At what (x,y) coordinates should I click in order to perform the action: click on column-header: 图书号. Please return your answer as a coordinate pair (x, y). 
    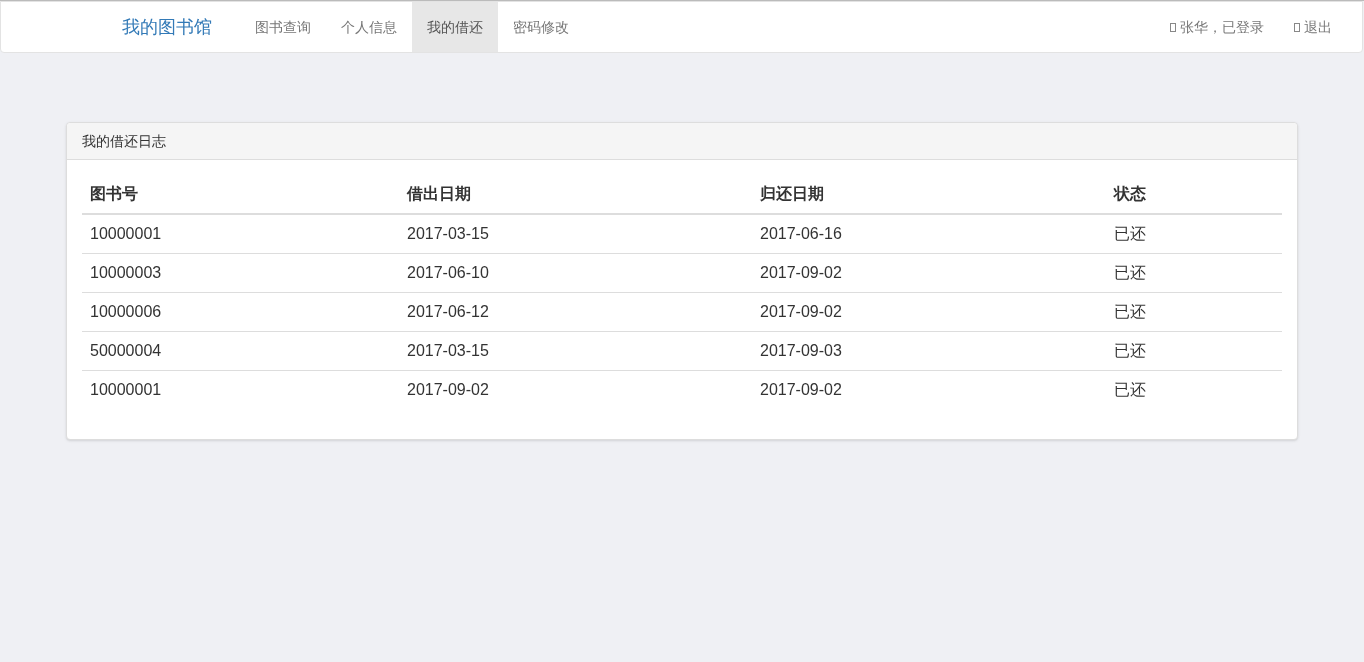
    Looking at the image, I should click on (240, 194).